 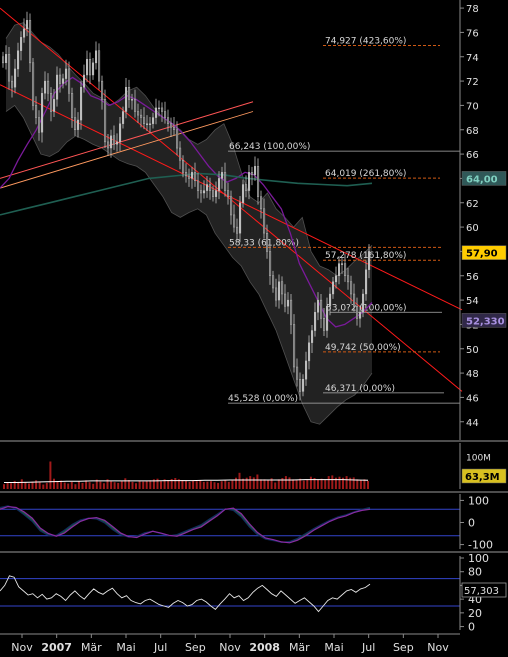 What do you see at coordinates (263, 399) in the screenshot?
I see `level-label-9: 45,528 (0,00%)` at bounding box center [263, 399].